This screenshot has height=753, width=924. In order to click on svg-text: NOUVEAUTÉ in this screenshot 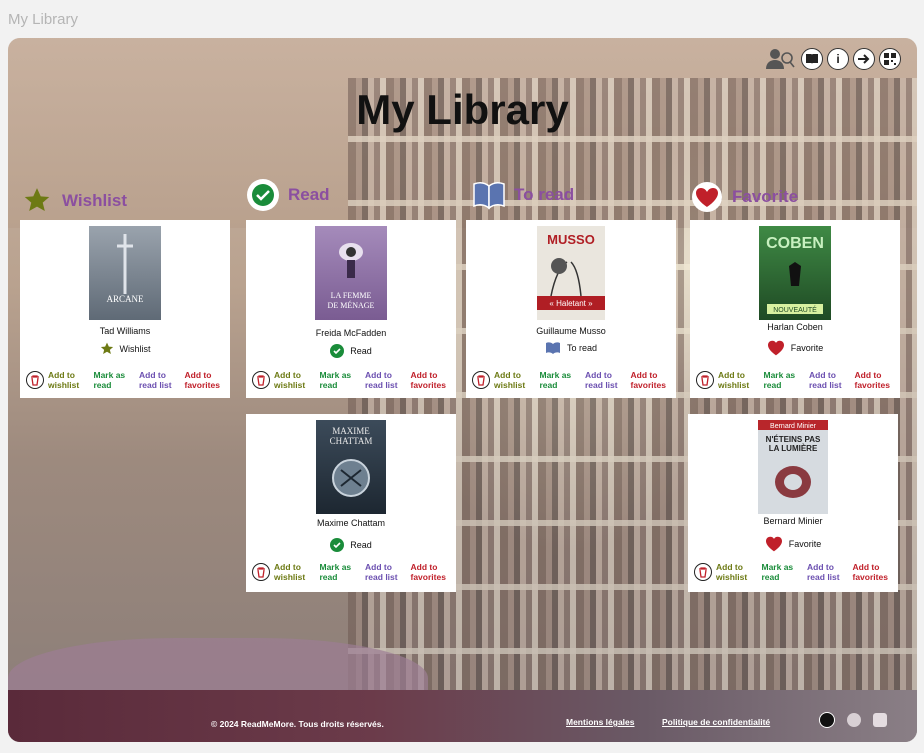, I will do `click(795, 309)`.